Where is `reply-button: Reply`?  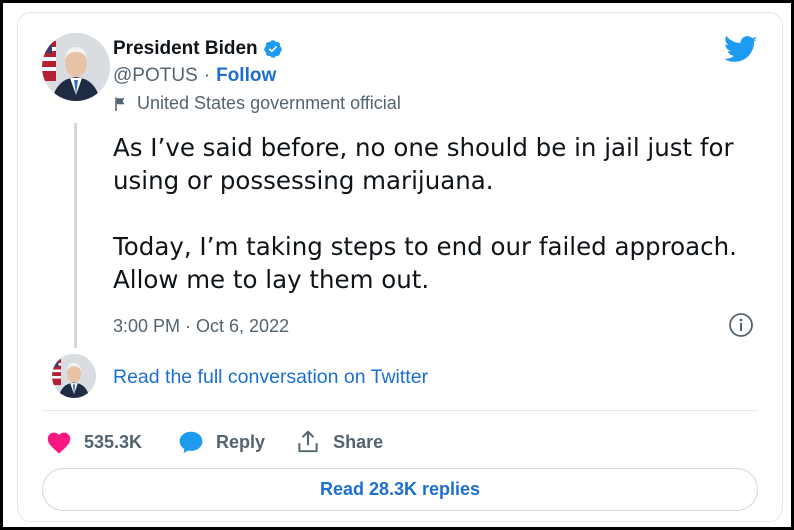
reply-button: Reply is located at coordinates (221, 442).